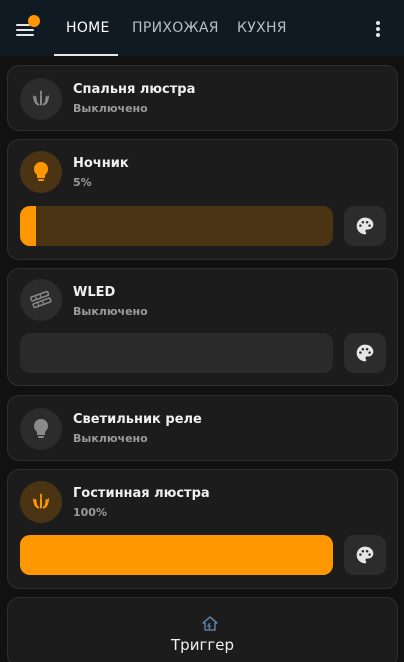 This screenshot has height=662, width=404. What do you see at coordinates (86, 55) in the screenshot?
I see `active-tab-indicator` at bounding box center [86, 55].